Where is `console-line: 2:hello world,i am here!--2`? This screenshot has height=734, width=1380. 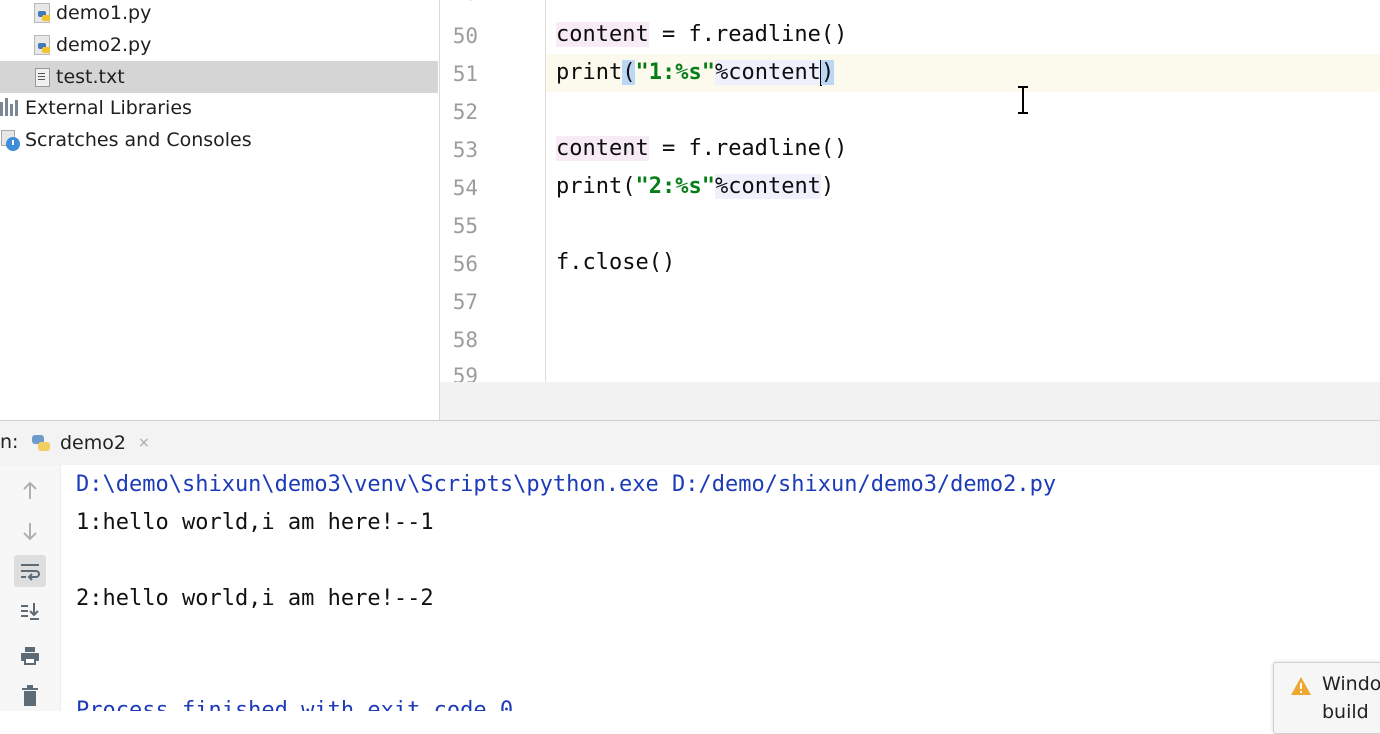
console-line: 2:hello world,i am here!--2 is located at coordinates (255, 598).